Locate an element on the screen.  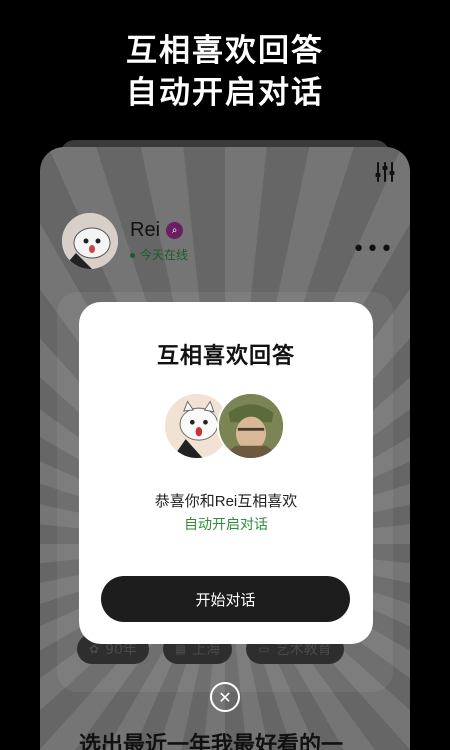
profile-name: Rei is located at coordinates (145, 230).